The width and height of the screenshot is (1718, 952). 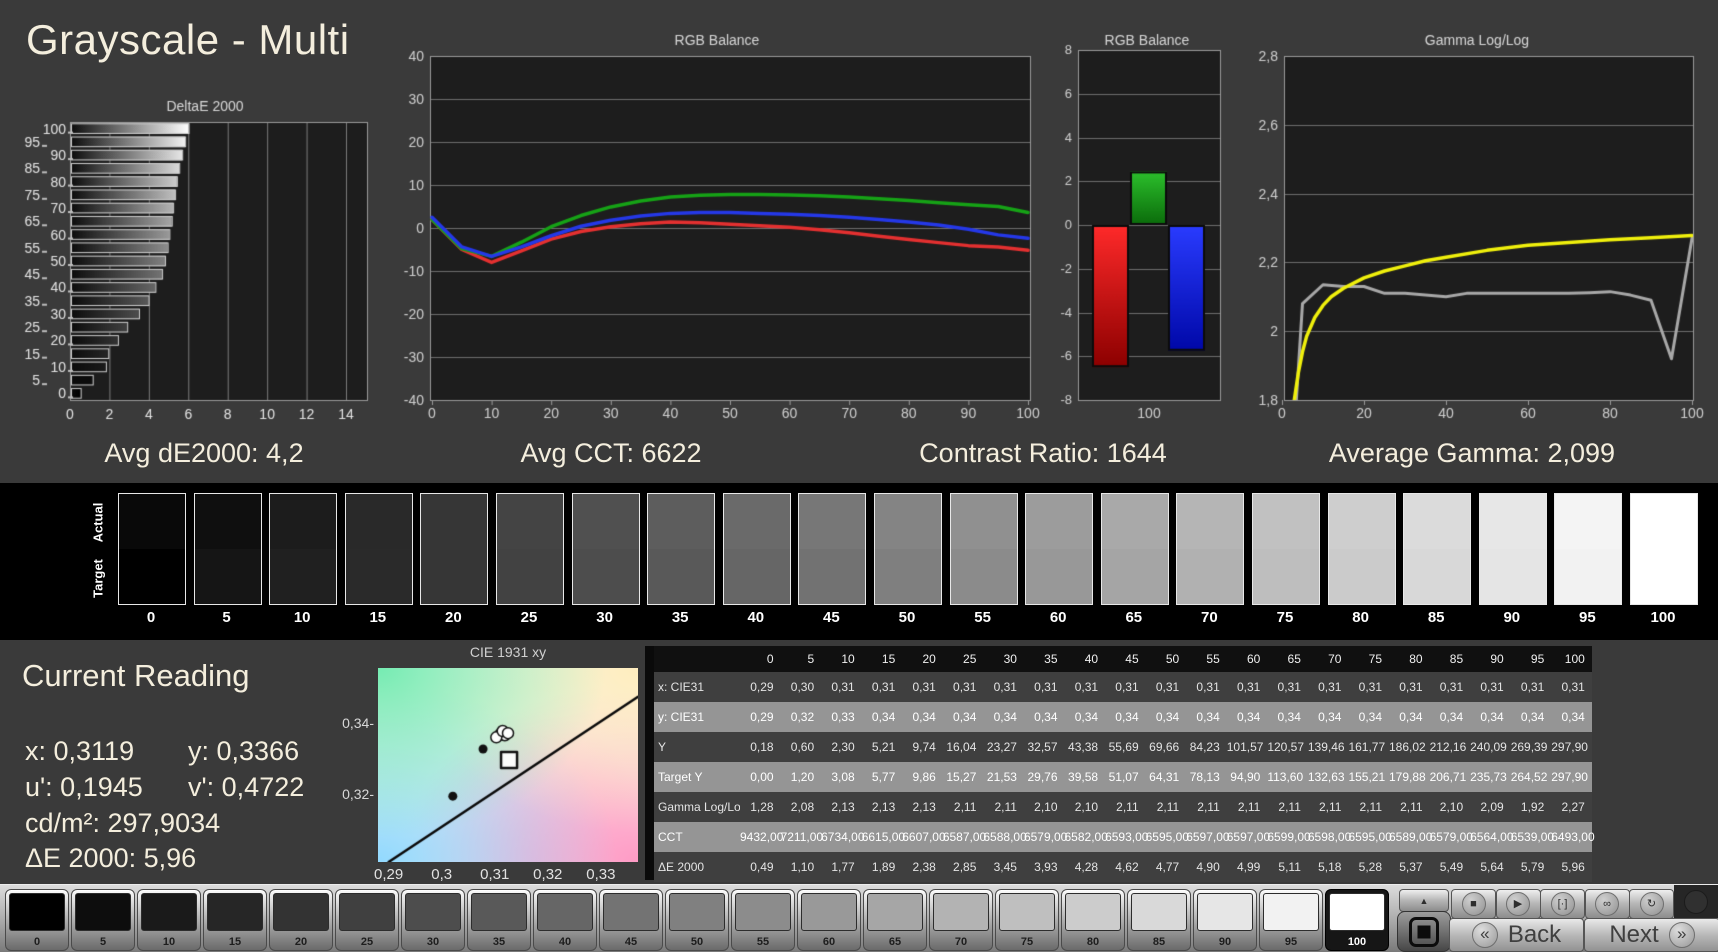 What do you see at coordinates (631, 920) in the screenshot?
I see `gray-patch-button-45: 45` at bounding box center [631, 920].